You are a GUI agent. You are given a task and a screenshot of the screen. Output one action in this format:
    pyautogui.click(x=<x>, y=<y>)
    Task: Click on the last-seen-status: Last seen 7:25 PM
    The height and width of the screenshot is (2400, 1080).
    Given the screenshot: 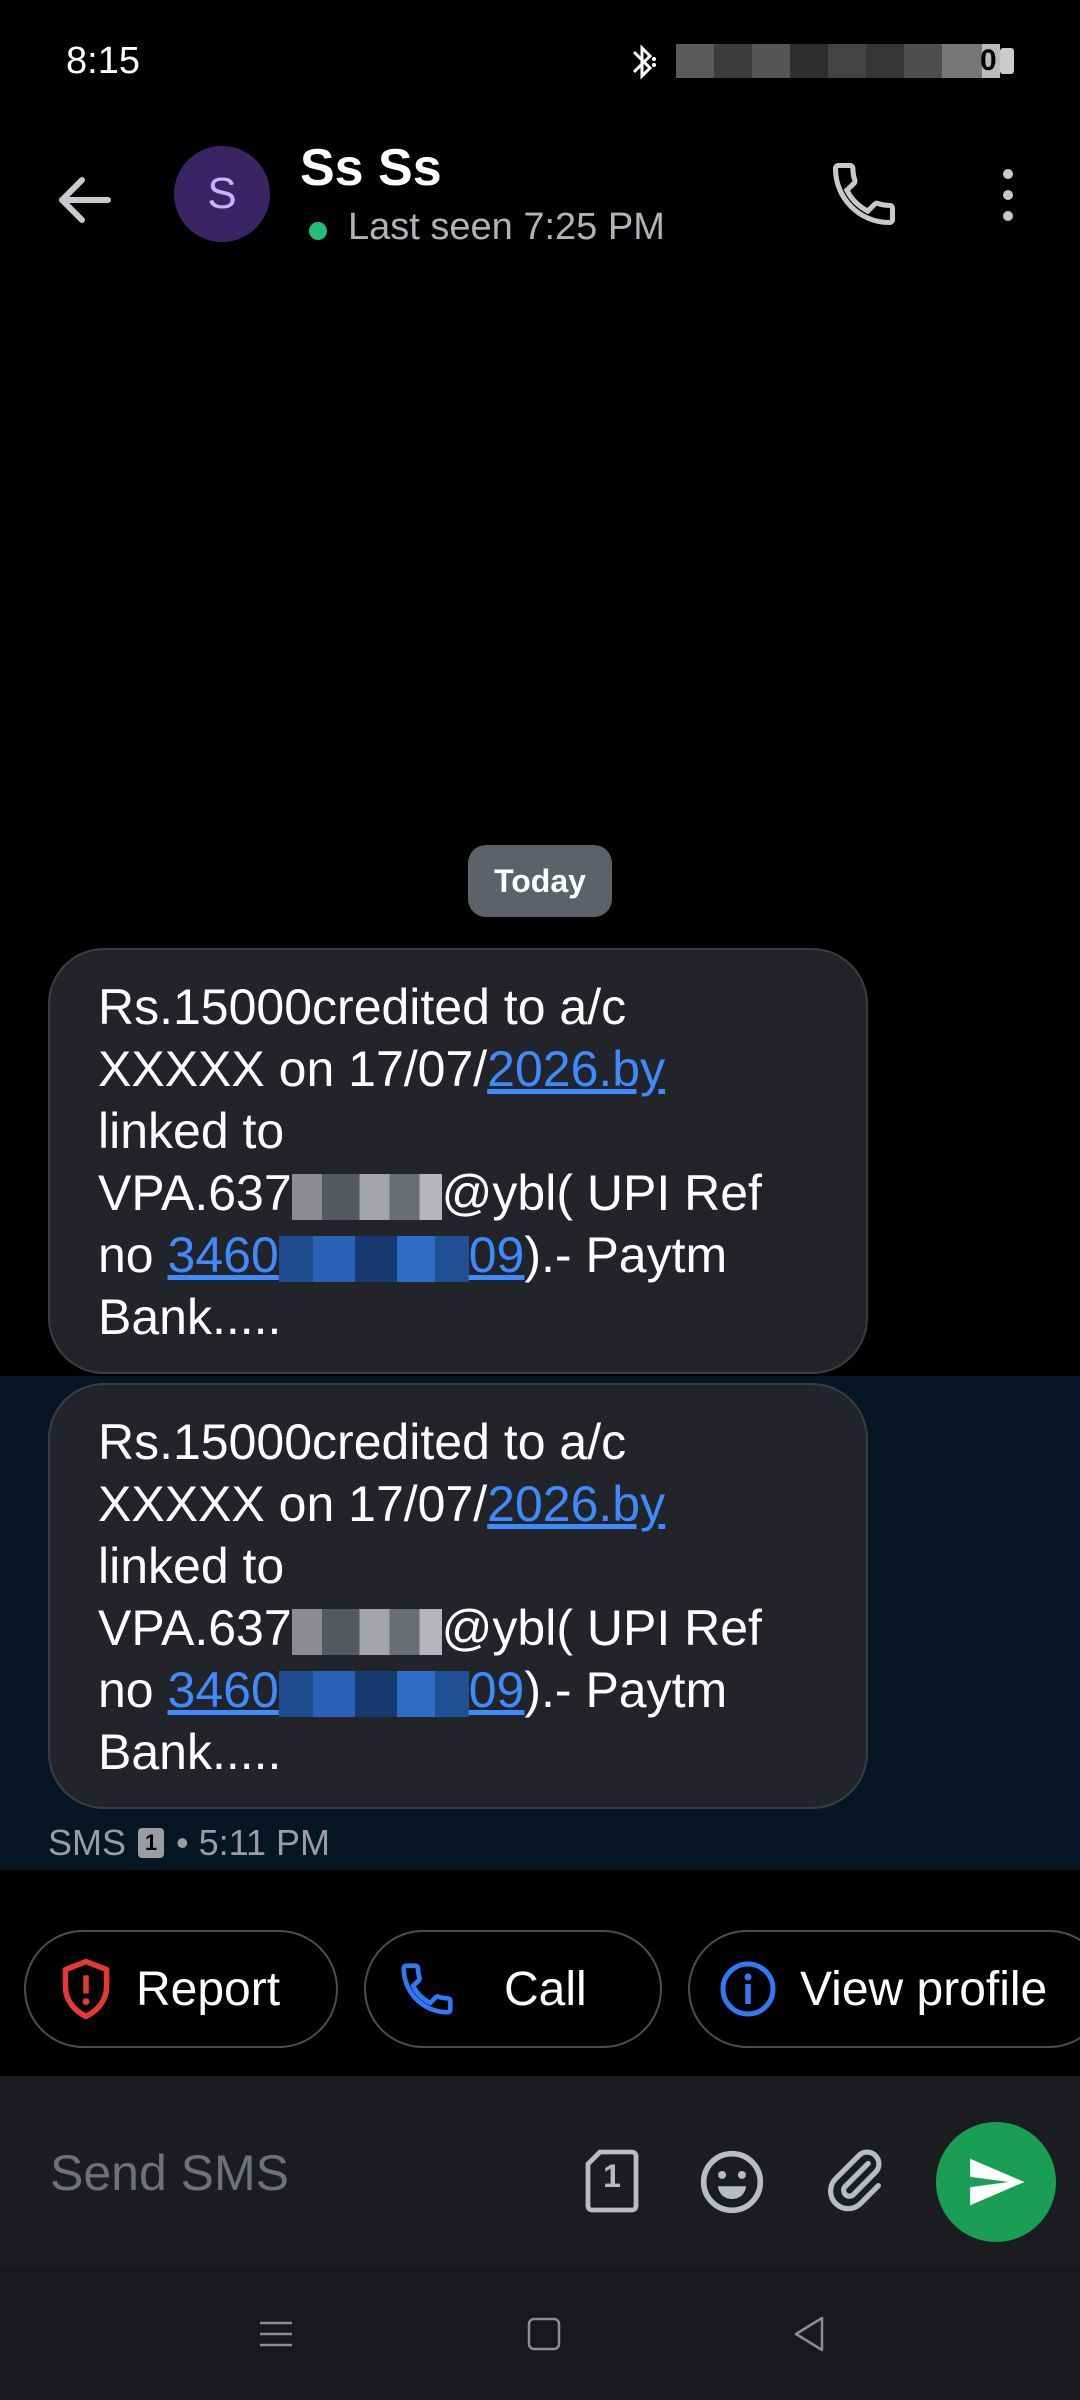 What is the action you would take?
    pyautogui.click(x=506, y=227)
    